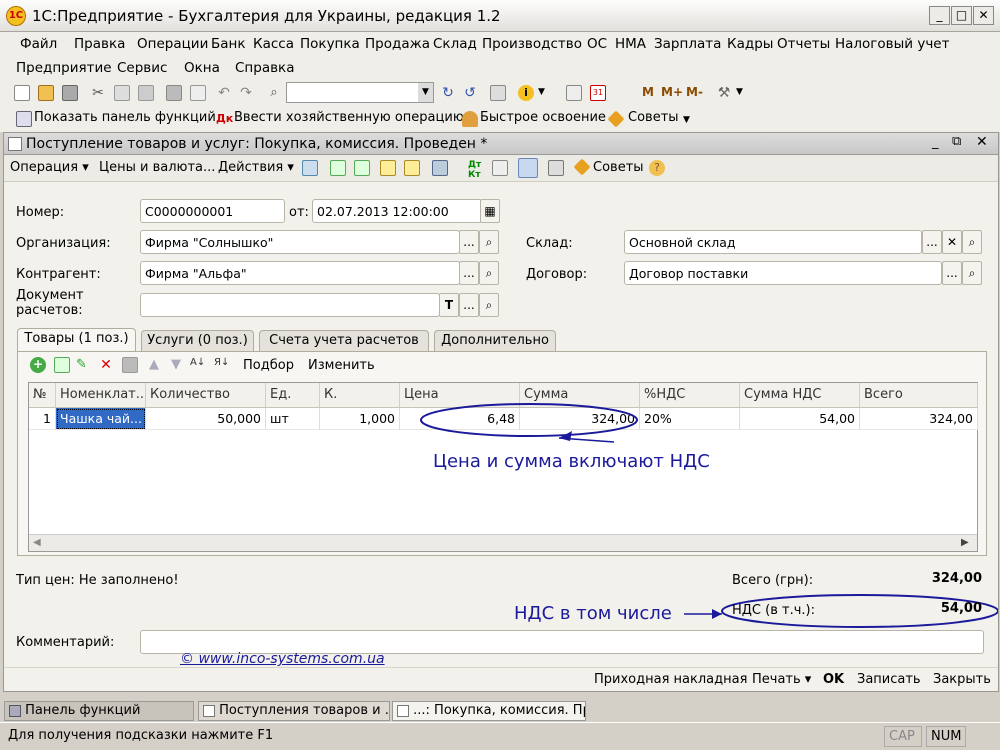  What do you see at coordinates (952, 242) in the screenshot?
I see `warehouse-clear-icon: ✕` at bounding box center [952, 242].